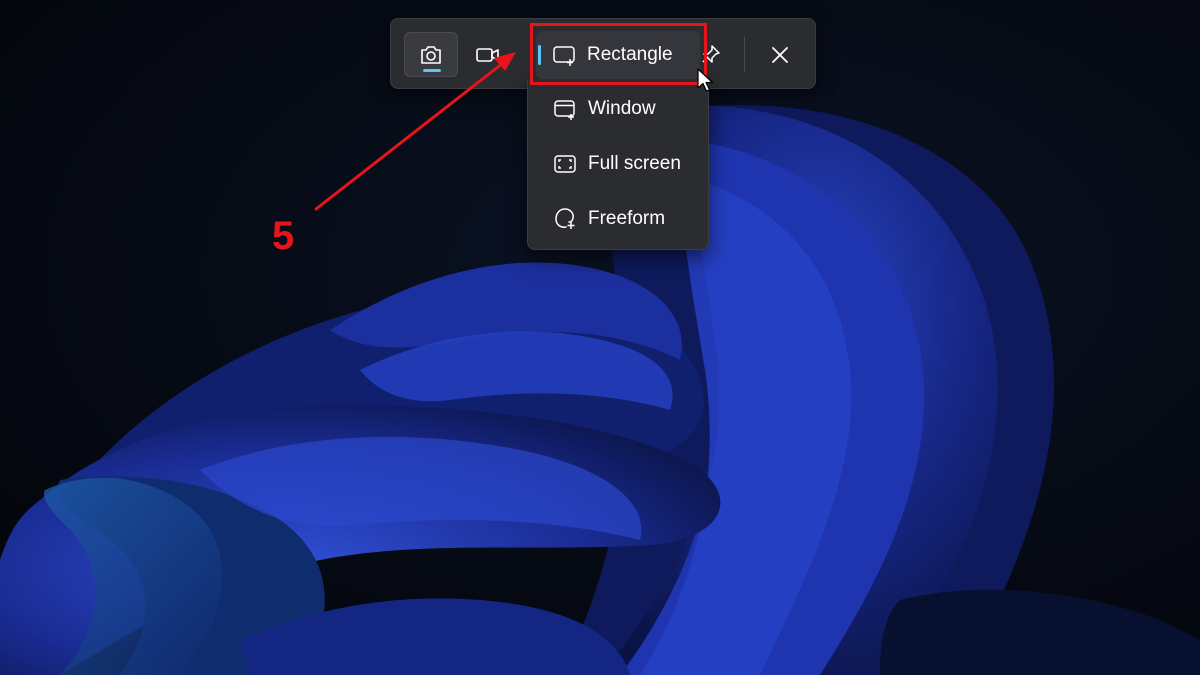 The image size is (1200, 675). What do you see at coordinates (564, 55) in the screenshot?
I see `rectangle-snip-icon` at bounding box center [564, 55].